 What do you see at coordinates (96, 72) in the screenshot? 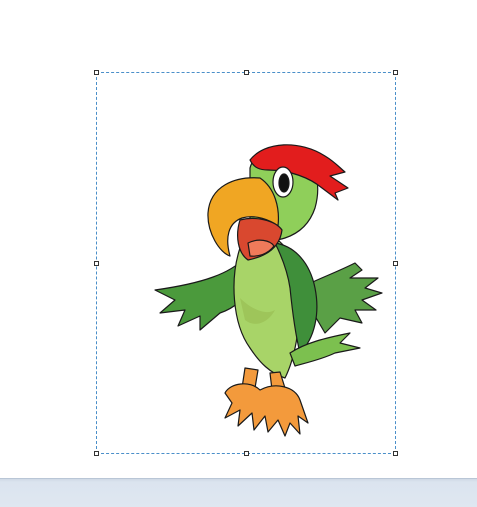
I see `resize-handle-top-left` at bounding box center [96, 72].